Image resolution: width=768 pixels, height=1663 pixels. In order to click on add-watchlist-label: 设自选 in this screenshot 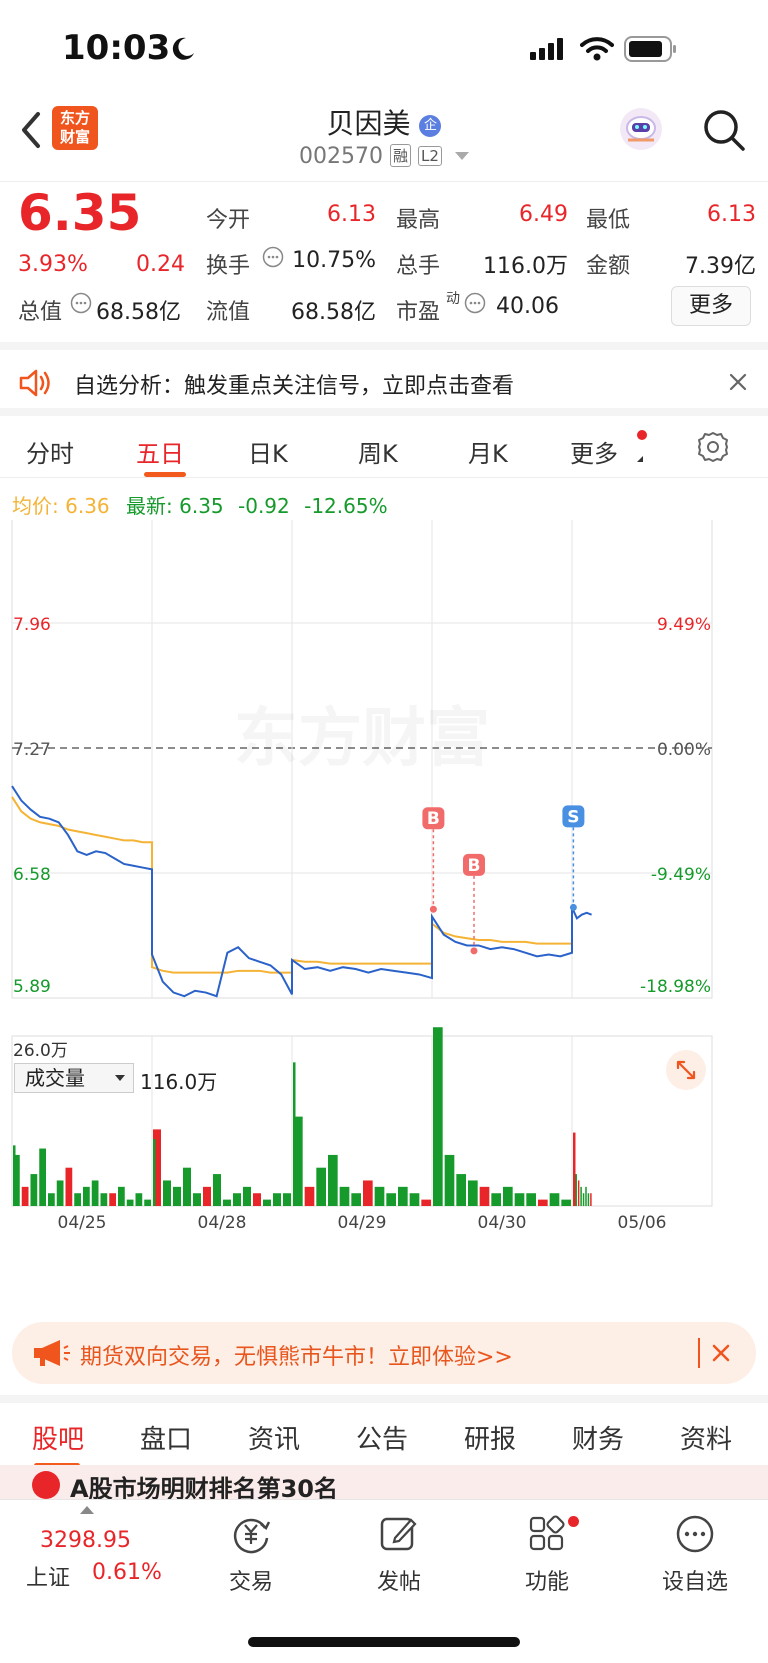, I will do `click(694, 1582)`.